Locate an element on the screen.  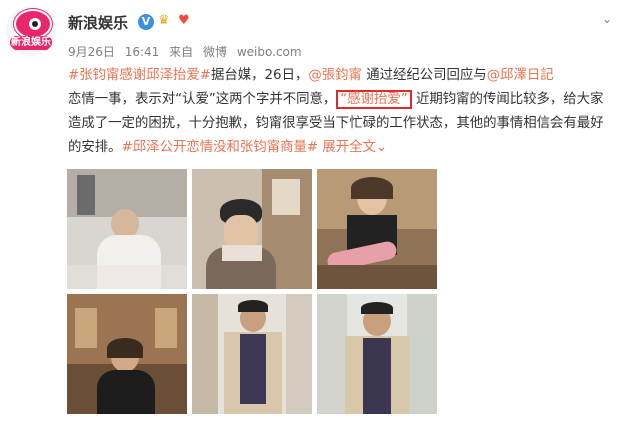
expand-full-text-link: 展开全文⌄ is located at coordinates (354, 147).